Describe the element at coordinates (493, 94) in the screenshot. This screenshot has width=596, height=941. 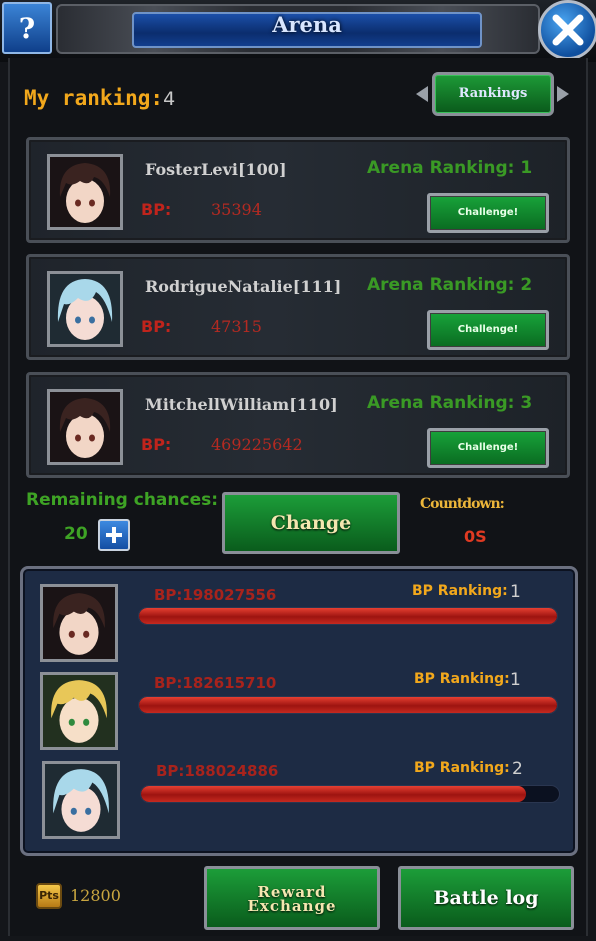
I see `rankings-button: Rankings` at that location.